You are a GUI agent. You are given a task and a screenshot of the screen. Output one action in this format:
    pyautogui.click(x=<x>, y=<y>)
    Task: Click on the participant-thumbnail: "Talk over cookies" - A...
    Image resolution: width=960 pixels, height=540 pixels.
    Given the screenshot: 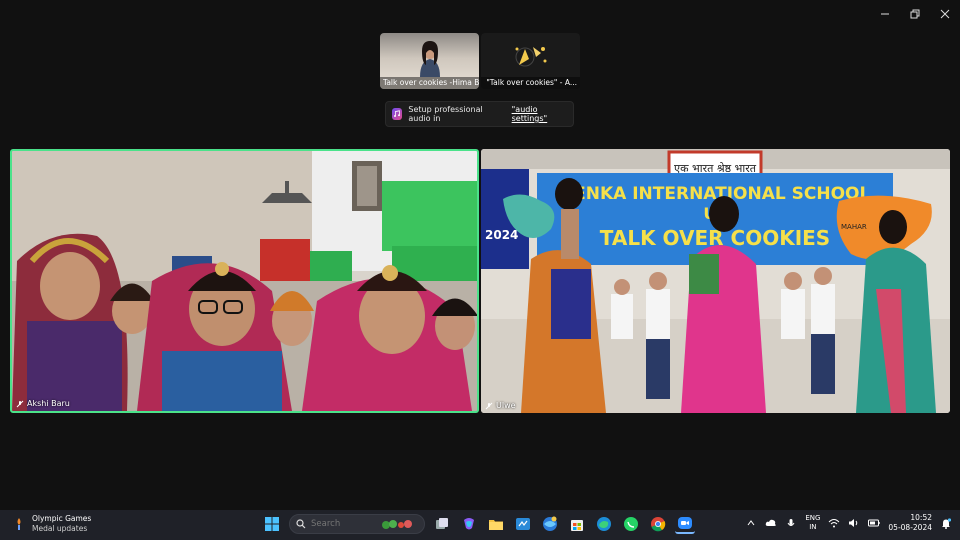 What is the action you would take?
    pyautogui.click(x=530, y=61)
    